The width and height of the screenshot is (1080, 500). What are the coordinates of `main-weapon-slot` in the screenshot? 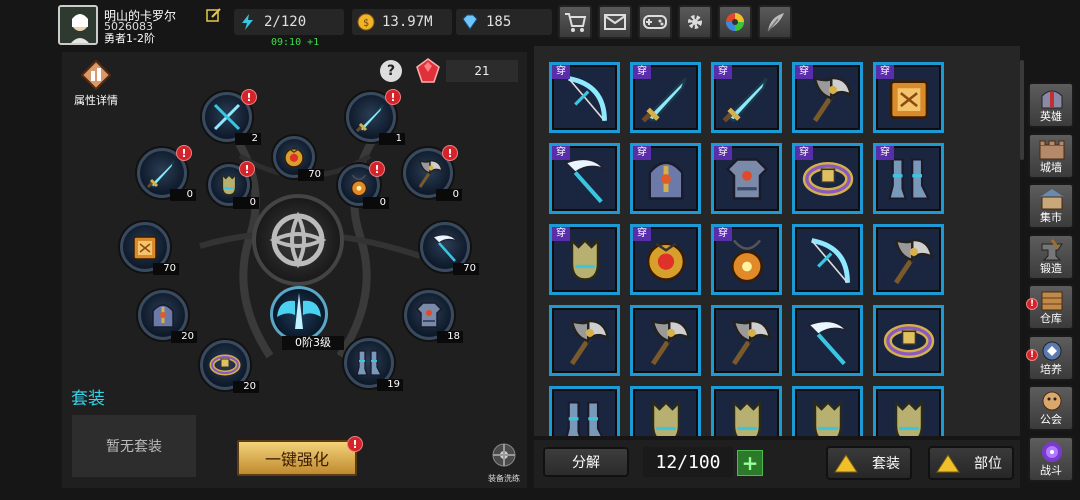 It's located at (299, 314).